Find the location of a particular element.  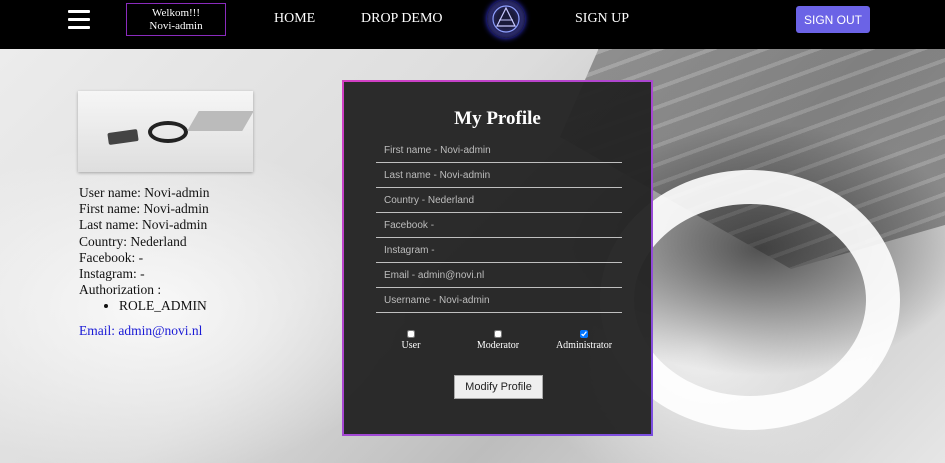

username-field is located at coordinates (499, 301).